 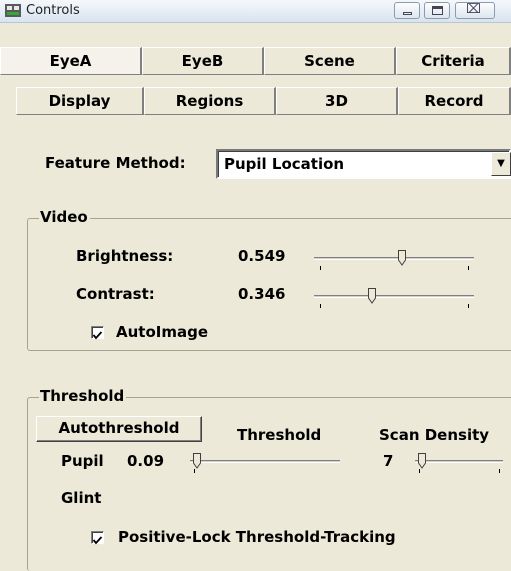 I want to click on autothreshold-button: Autothreshold, so click(x=119, y=429).